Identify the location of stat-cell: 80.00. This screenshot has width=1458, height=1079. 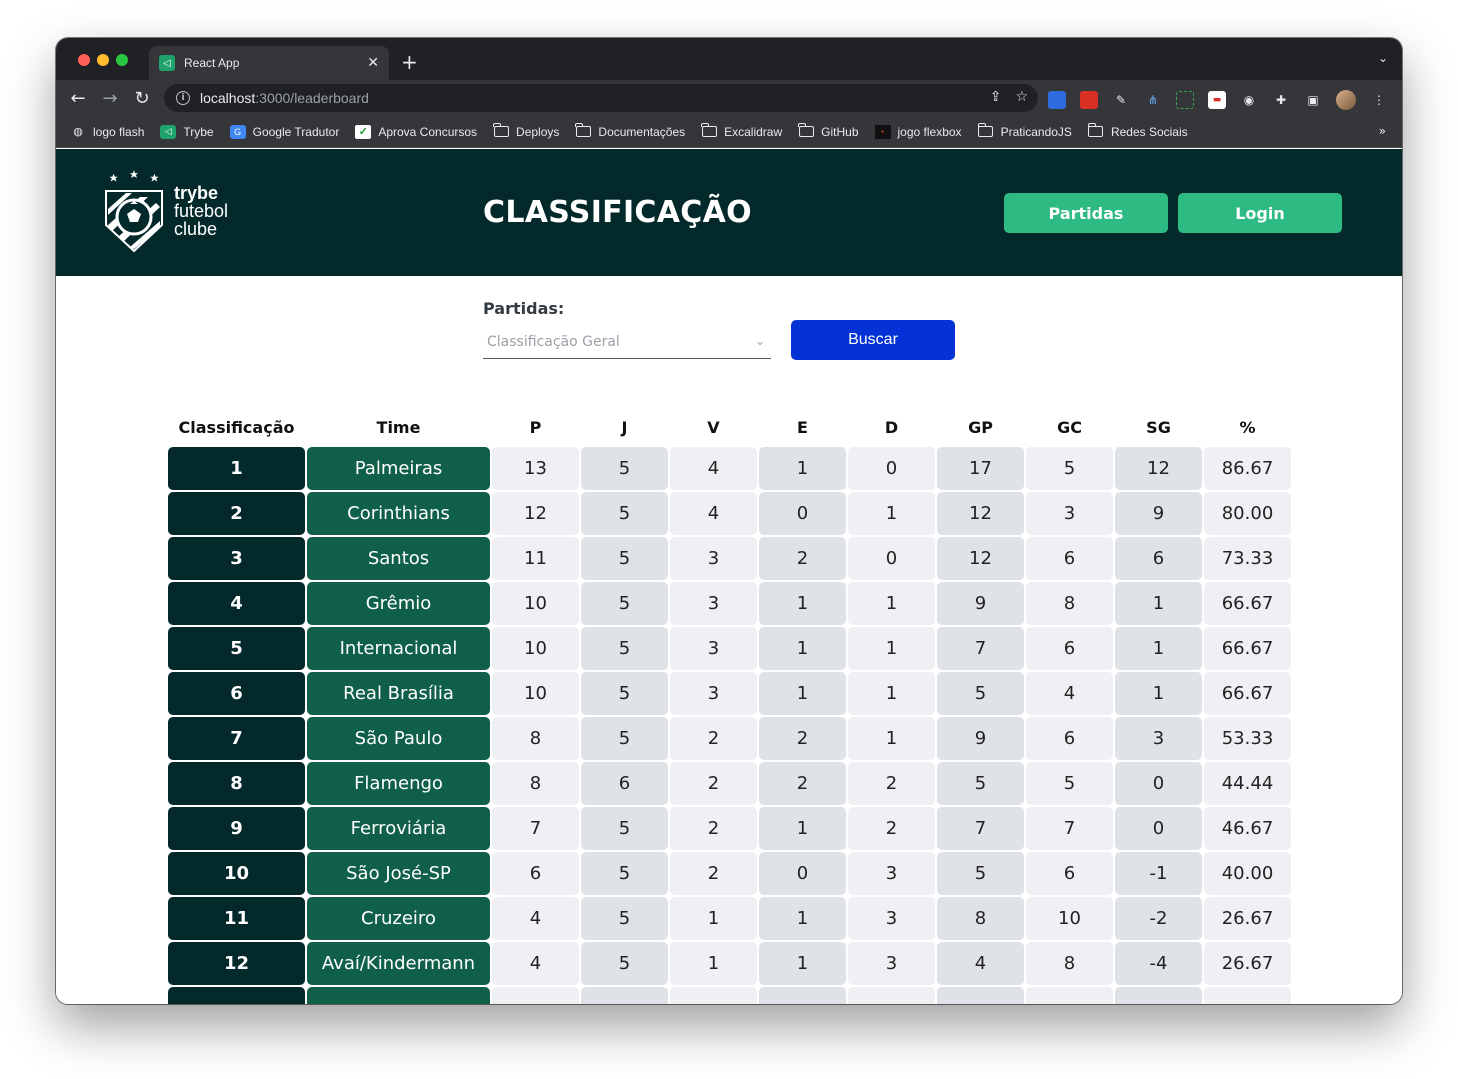
(1247, 513).